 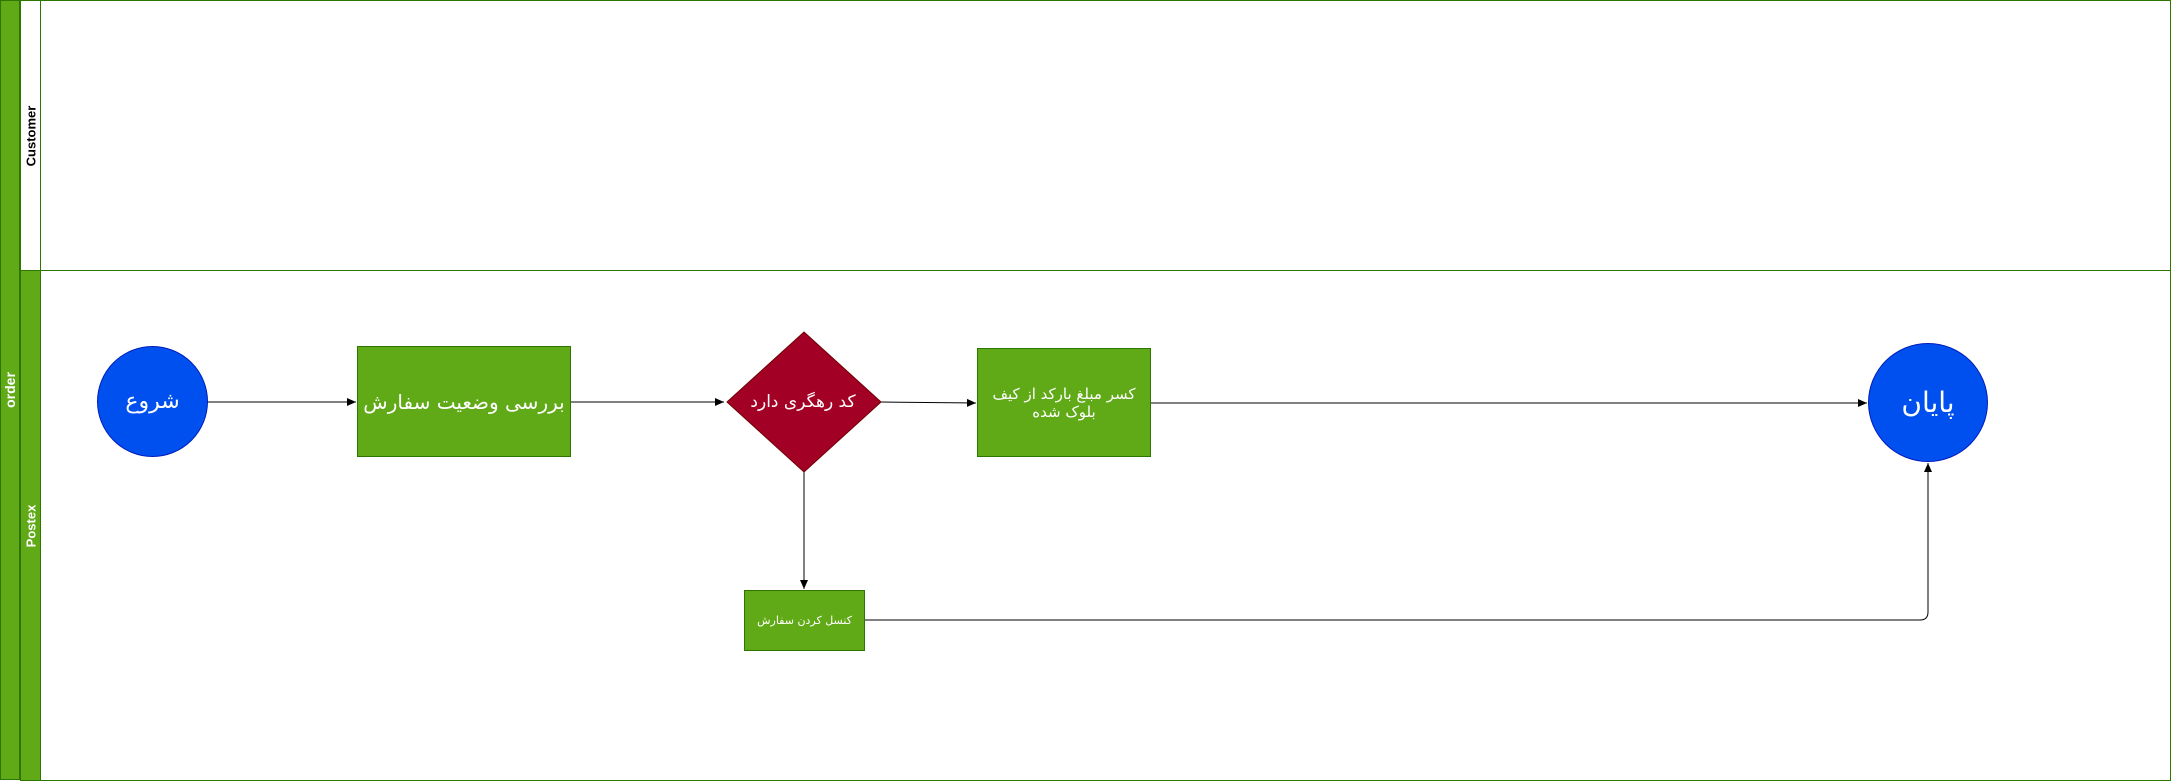 I want to click on cancel-order-task: کنسل کردن سفارش, so click(x=804, y=620).